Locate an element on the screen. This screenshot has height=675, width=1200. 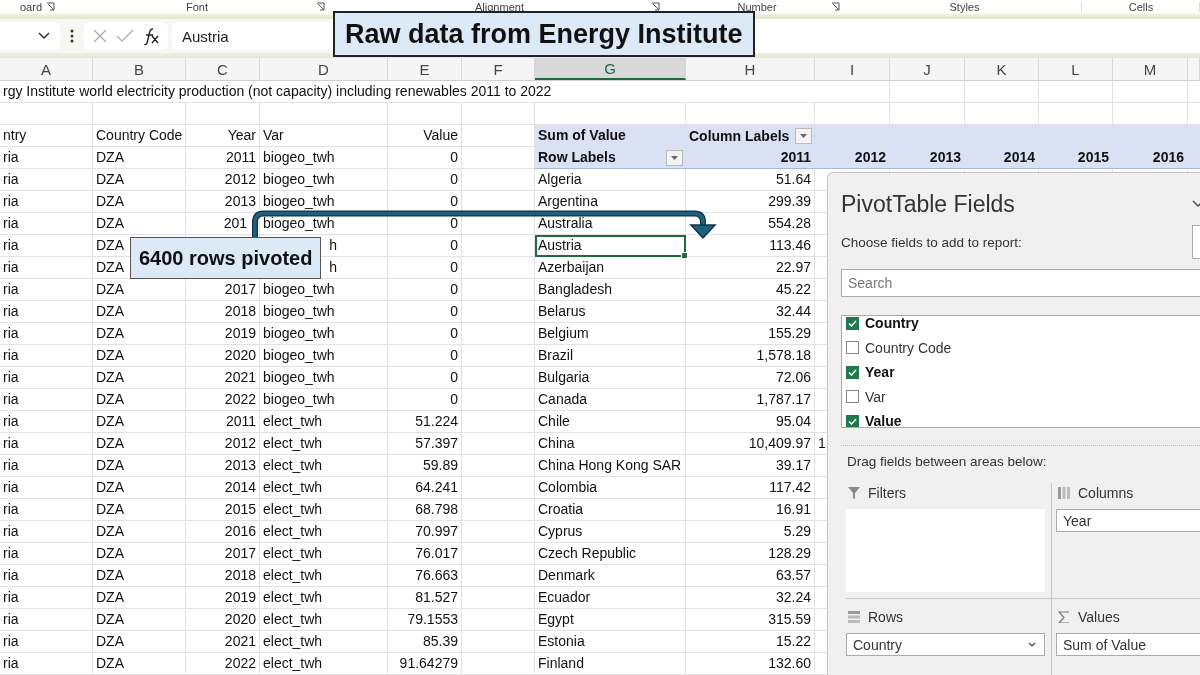
column-header: D is located at coordinates (324, 69).